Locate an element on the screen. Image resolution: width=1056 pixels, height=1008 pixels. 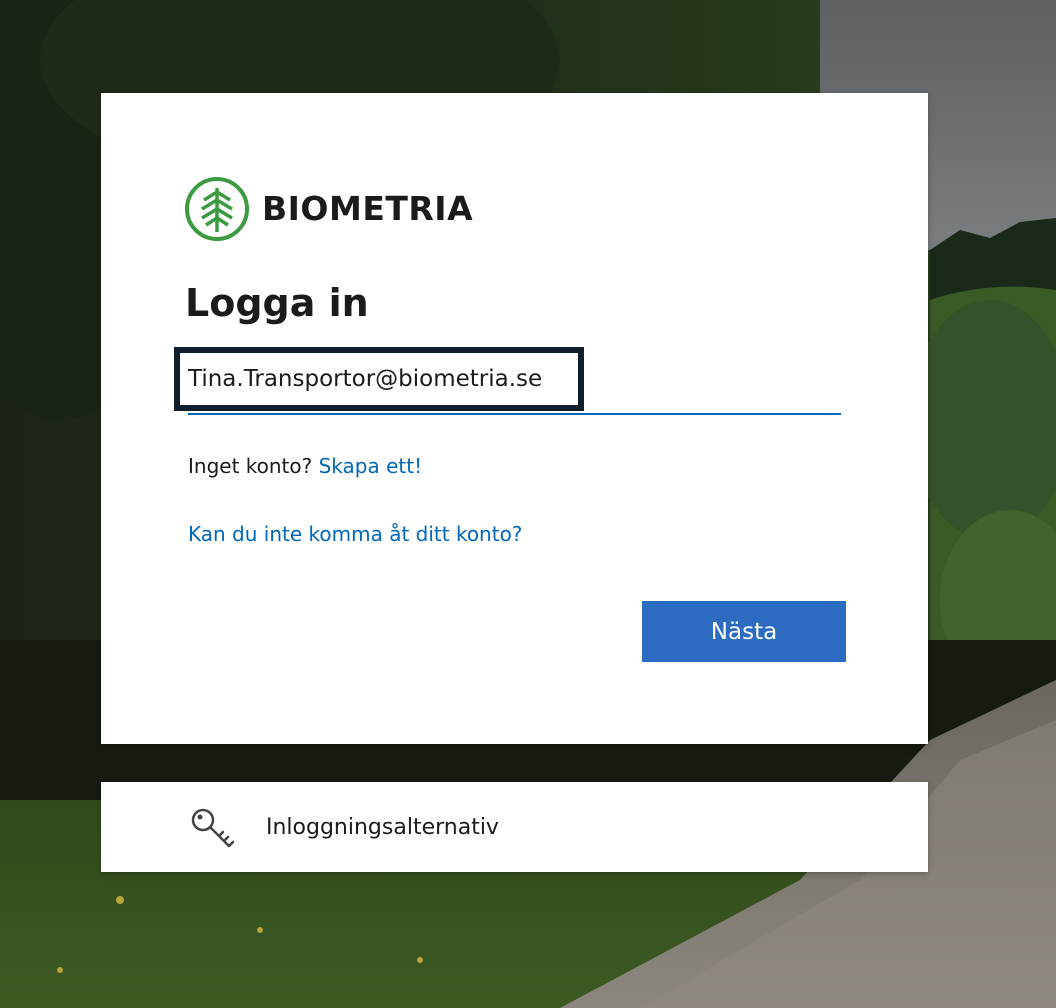
tree-logo-icon is located at coordinates (217, 209).